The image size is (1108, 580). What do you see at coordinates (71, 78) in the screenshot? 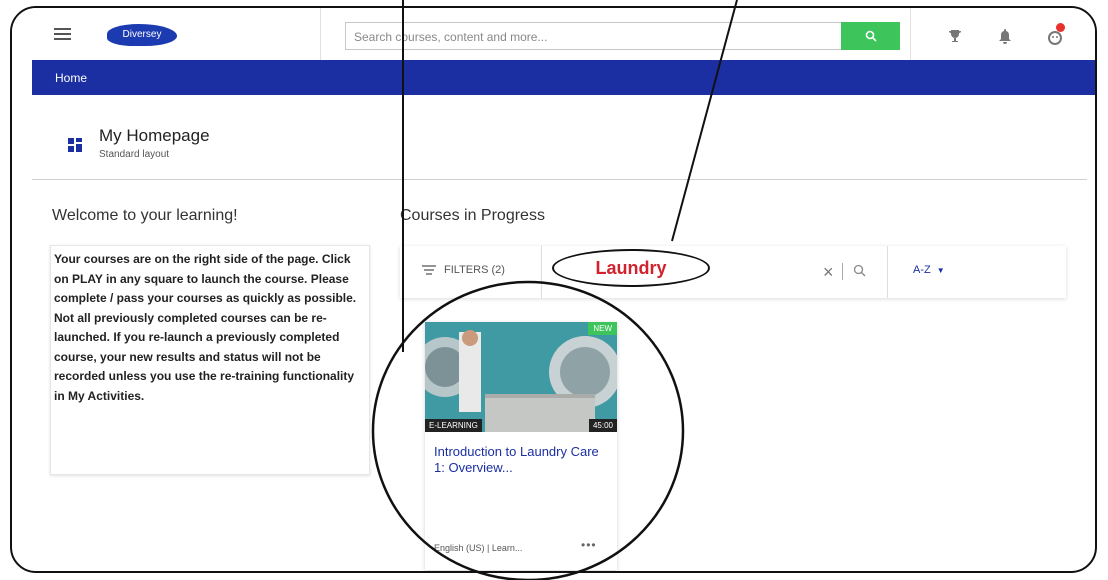
I see `breadcrumb-home: Home` at bounding box center [71, 78].